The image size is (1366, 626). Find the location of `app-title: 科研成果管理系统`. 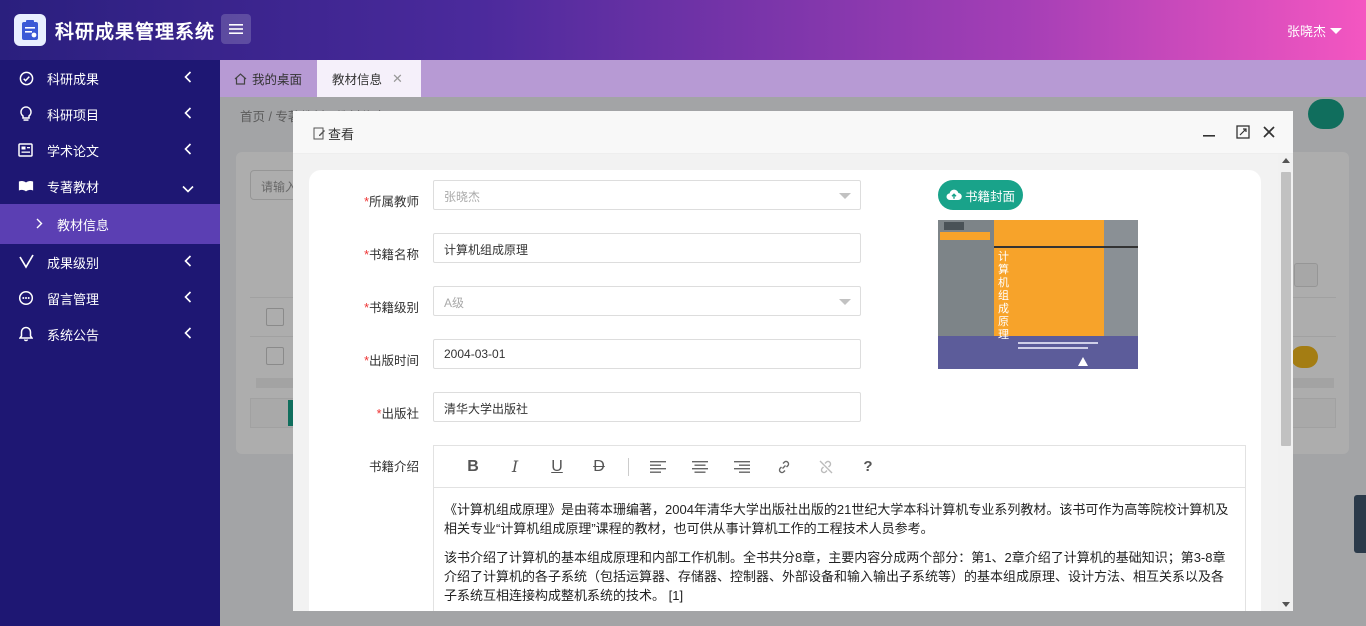

app-title: 科研成果管理系统 is located at coordinates (135, 32).